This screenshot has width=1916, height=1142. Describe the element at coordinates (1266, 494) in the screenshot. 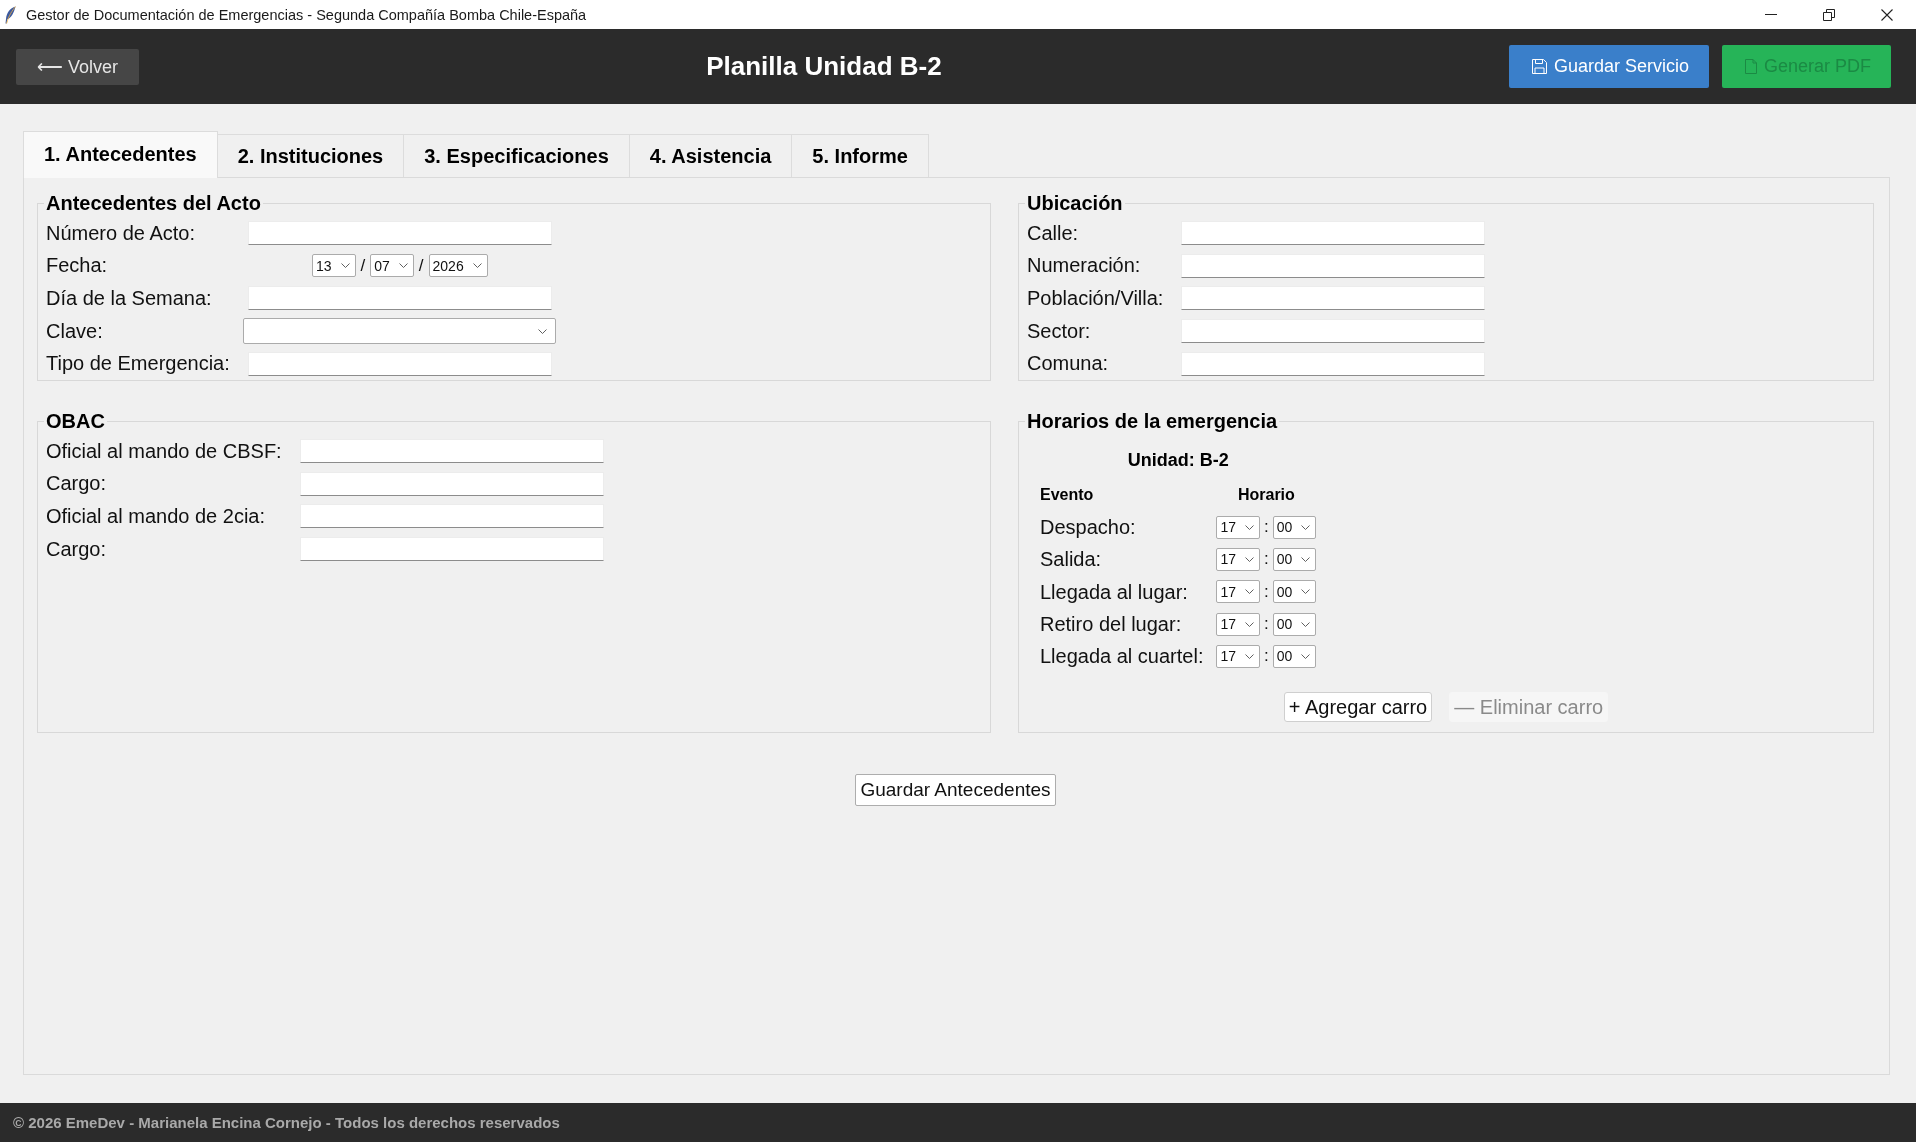

I see `column-header: Horario` at that location.